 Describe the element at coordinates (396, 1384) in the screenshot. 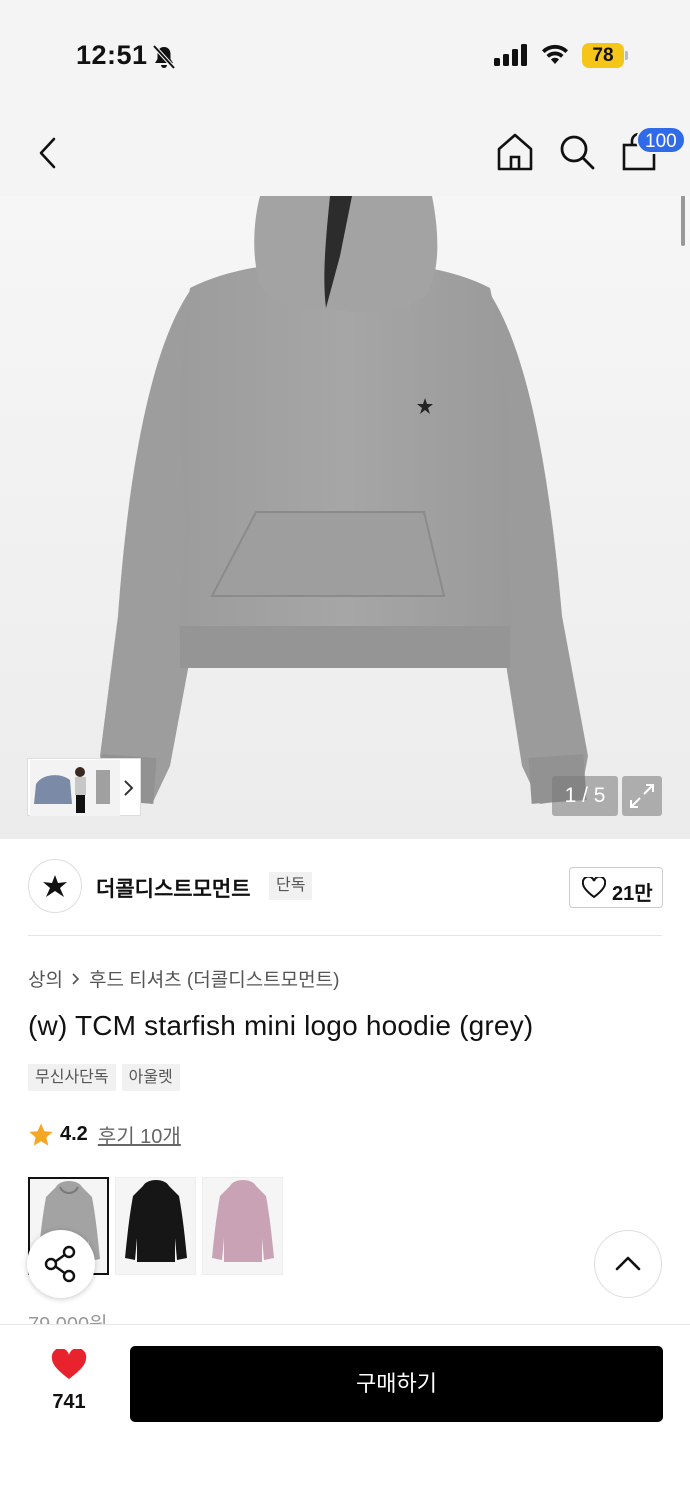

I see `buy-button: 구매하기` at that location.